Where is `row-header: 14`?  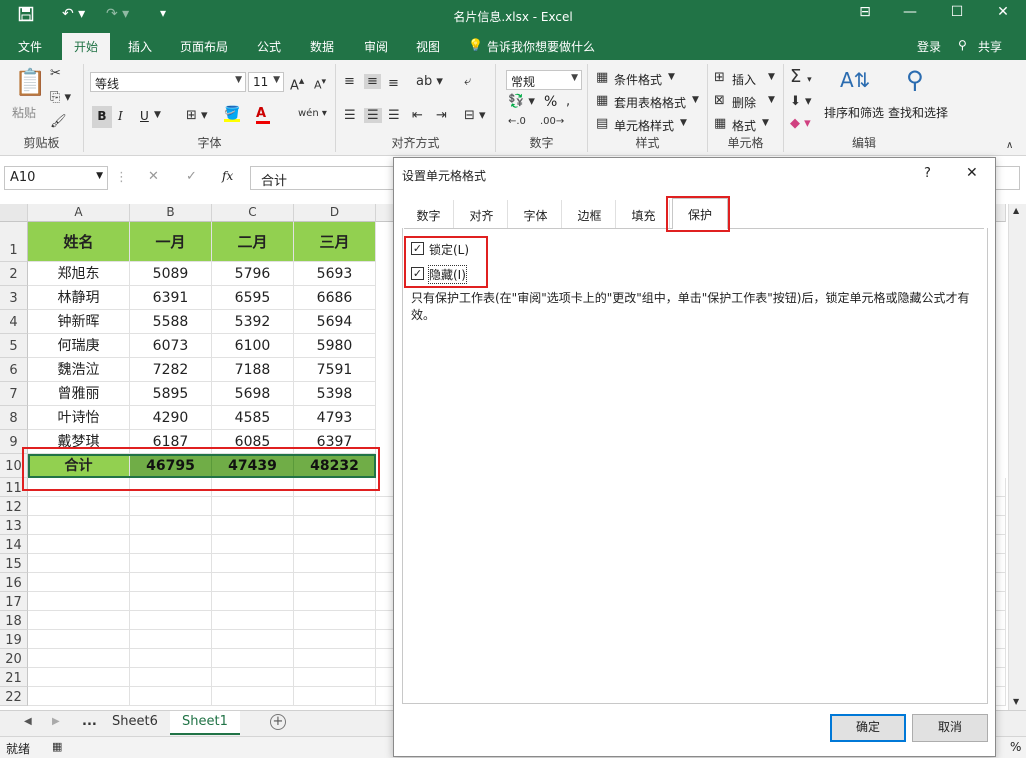
row-header: 14 is located at coordinates (14, 544).